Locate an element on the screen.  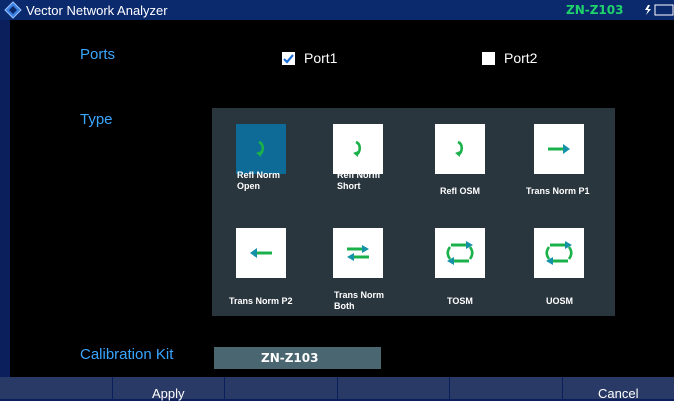
apply-button: Apply is located at coordinates (168, 388).